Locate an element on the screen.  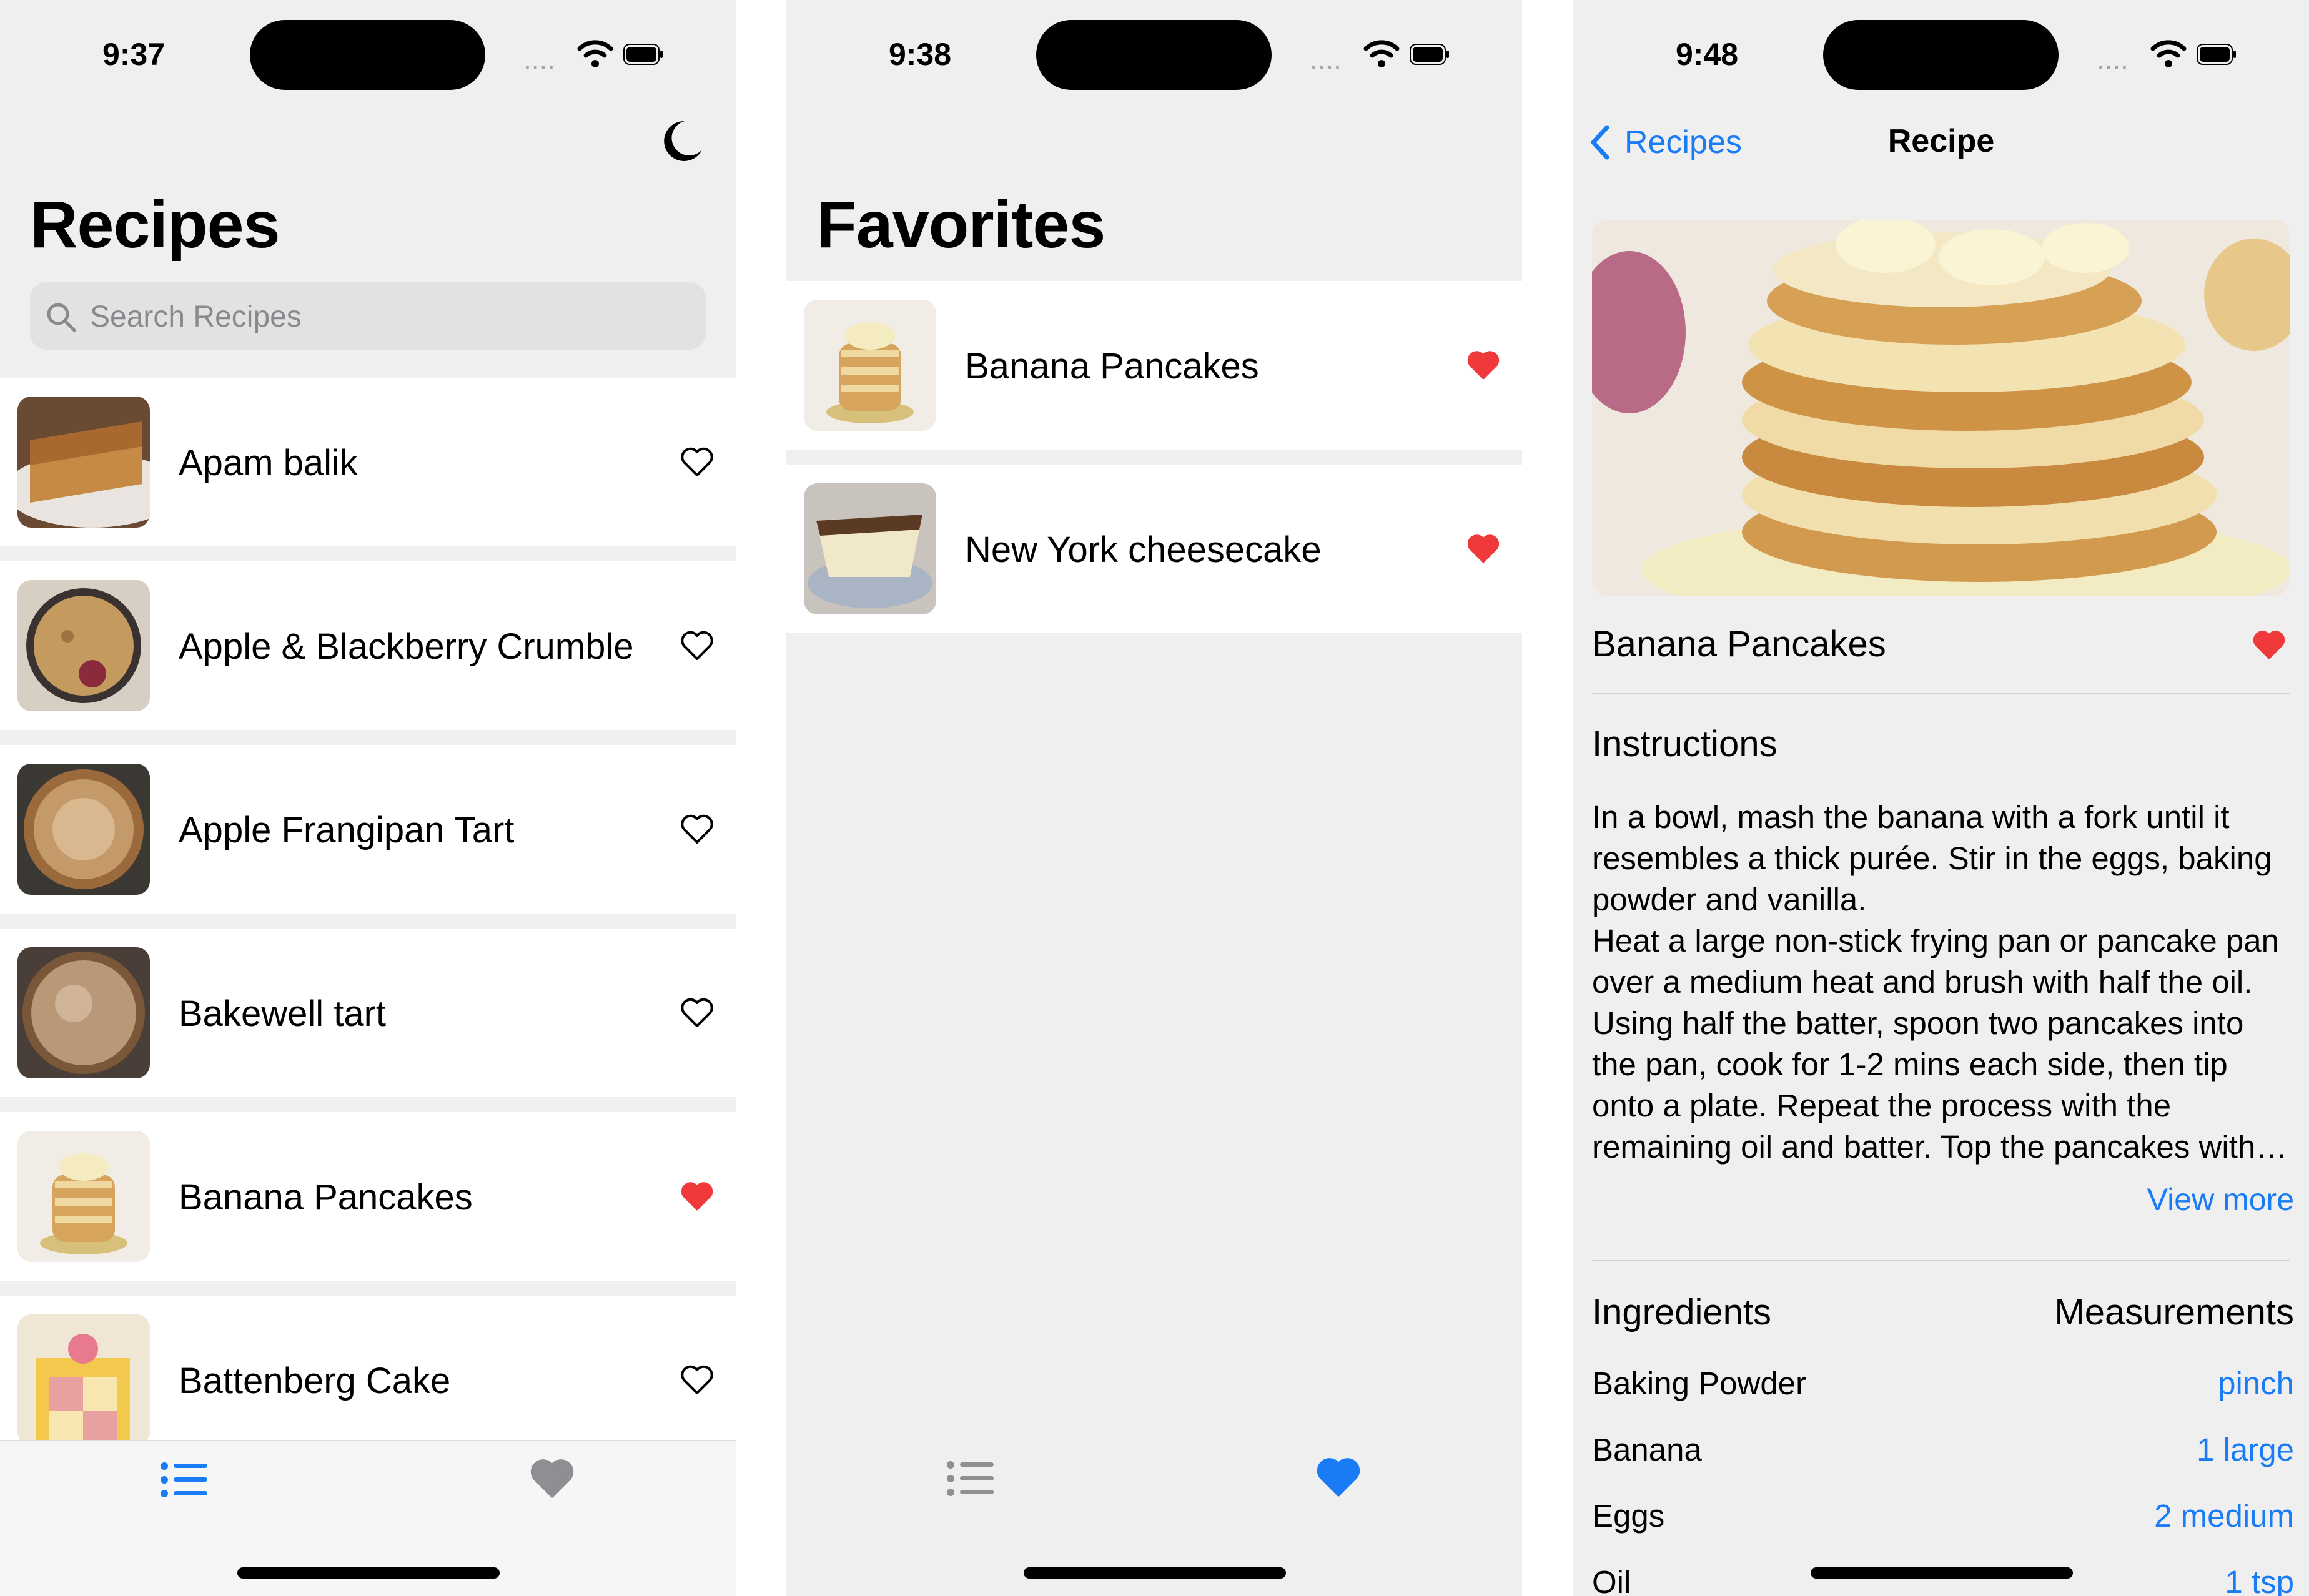
nav-title: Recipe is located at coordinates (1941, 141).